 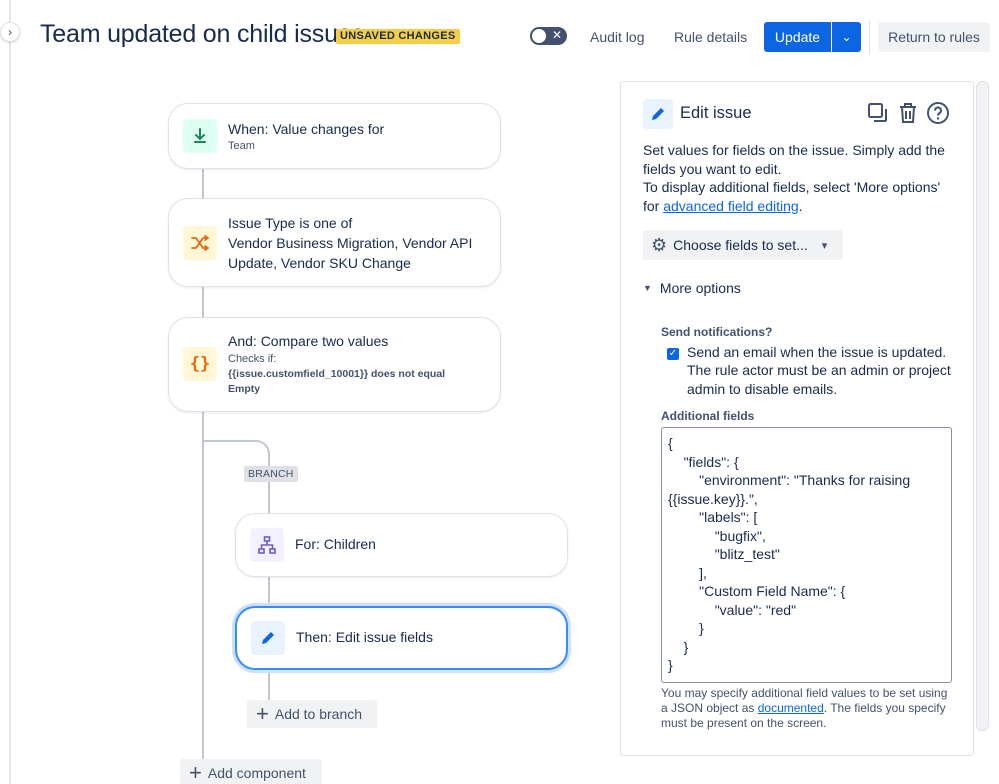 I want to click on braces-icon: {}, so click(x=200, y=364).